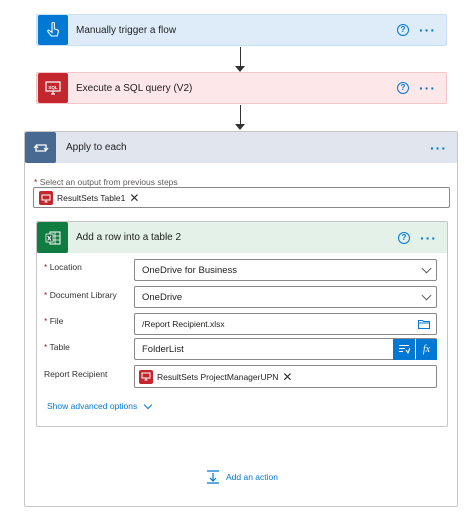  I want to click on trigger-card: Manually trigger a flow ? ···, so click(241, 30).